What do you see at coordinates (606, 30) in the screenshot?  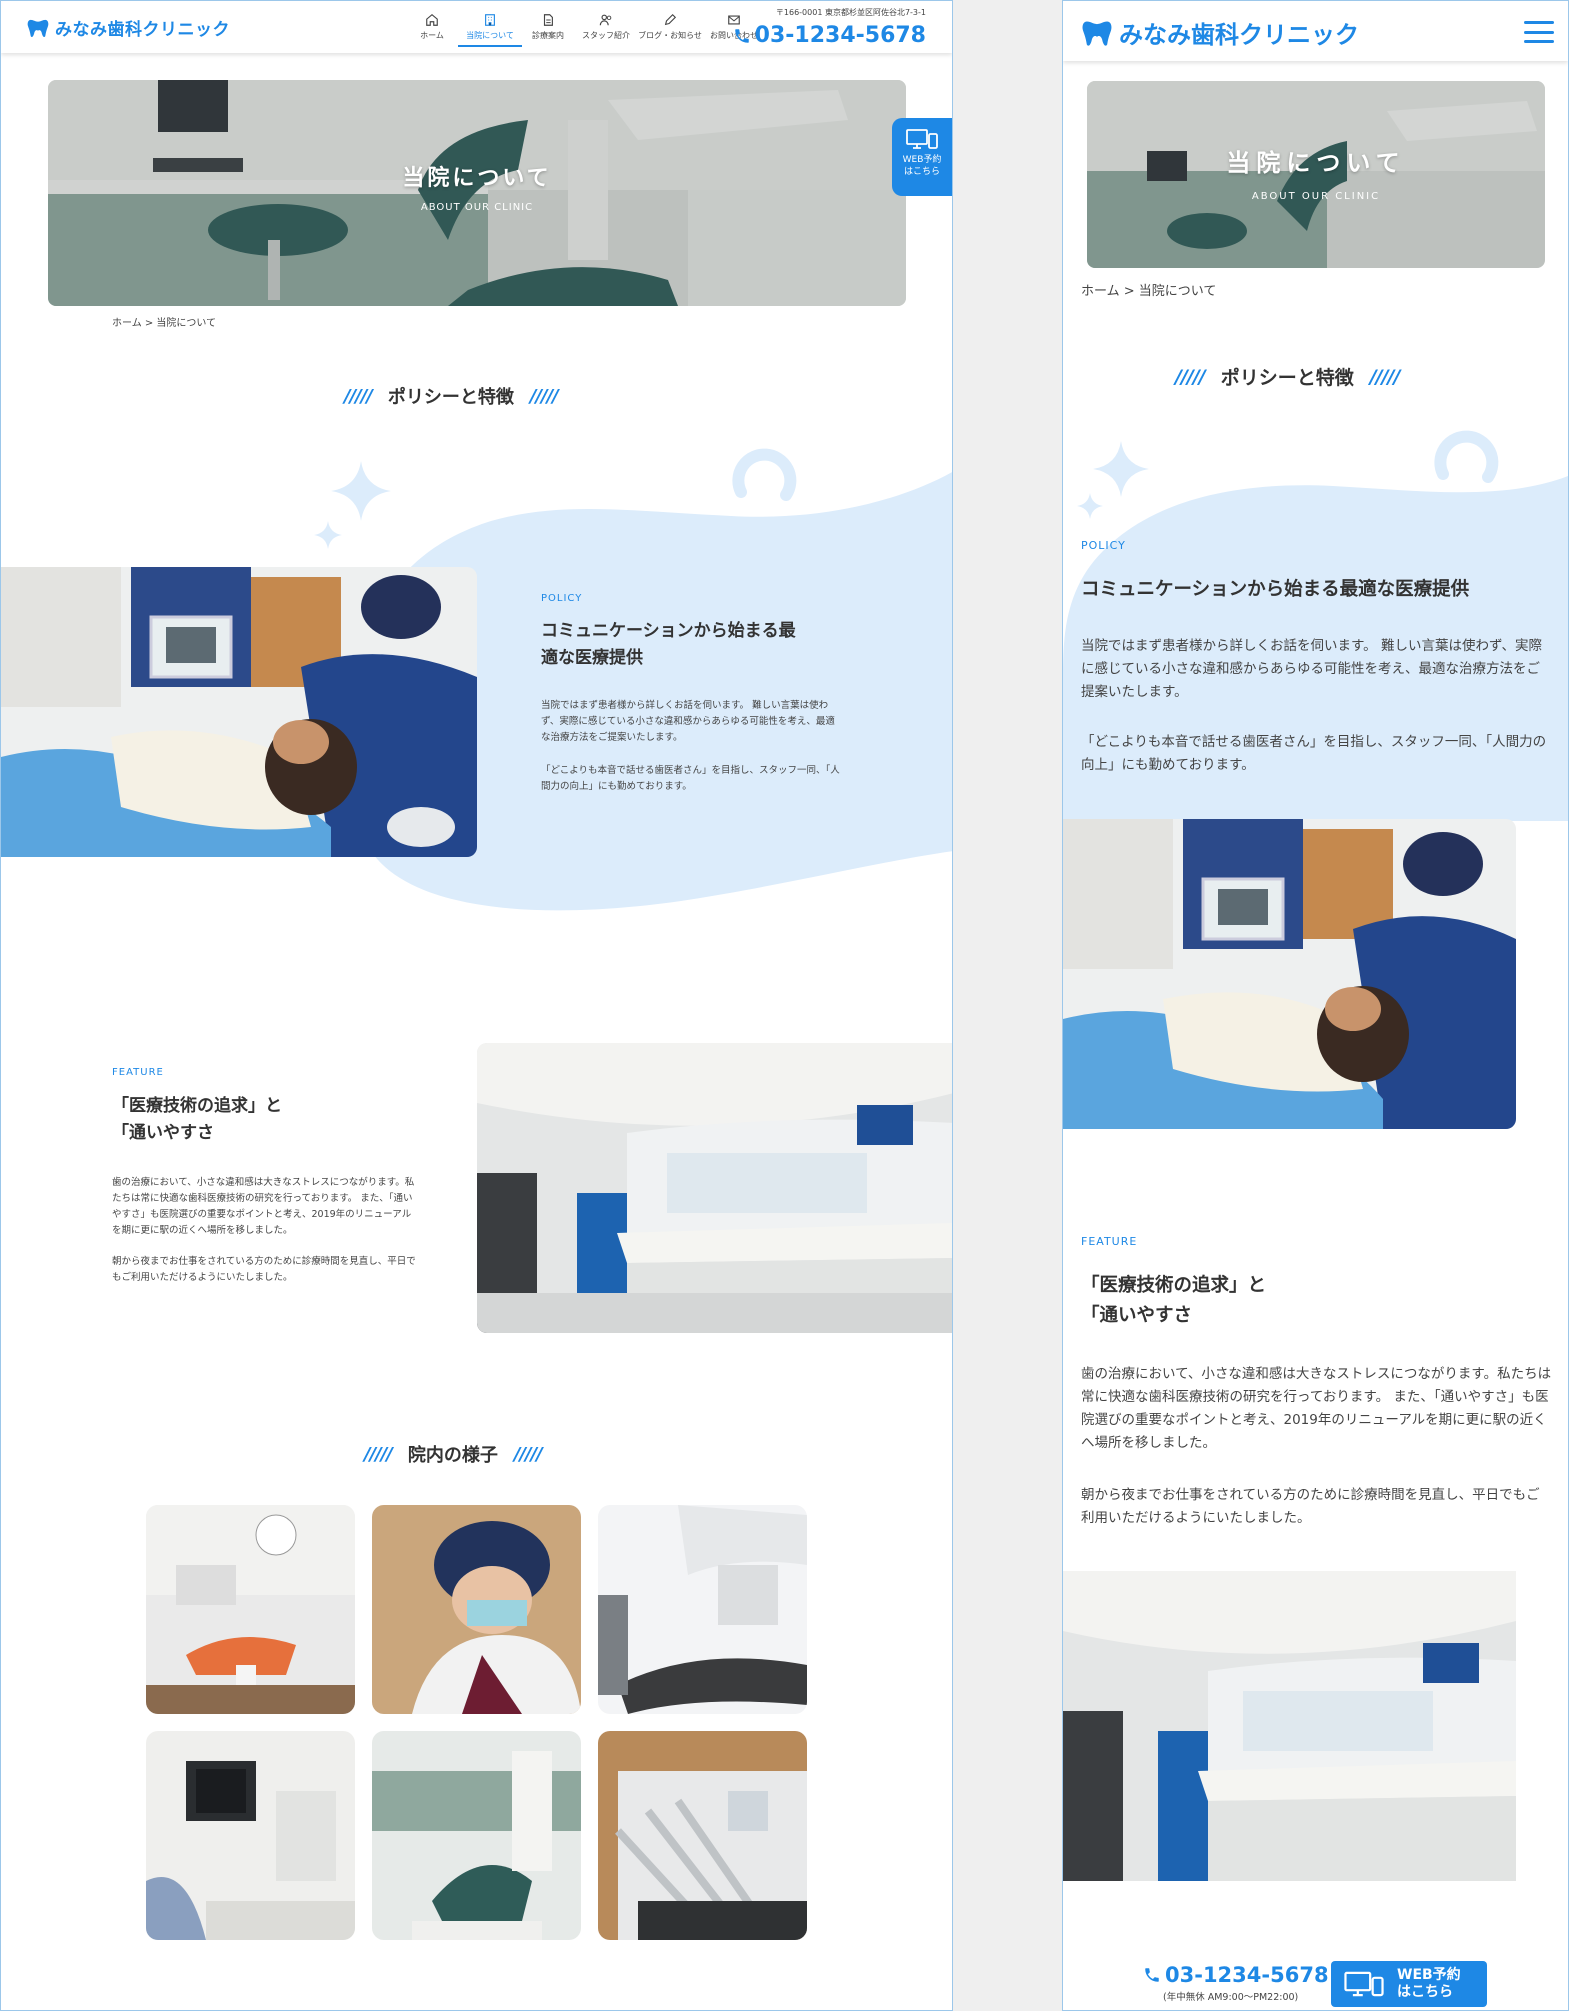 I see `nav-staff: スタッフ紹介` at bounding box center [606, 30].